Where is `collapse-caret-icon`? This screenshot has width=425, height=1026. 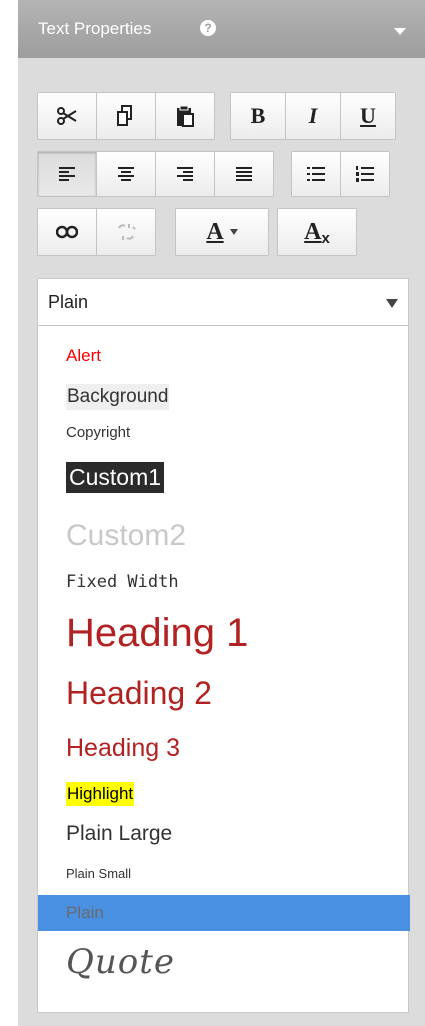
collapse-caret-icon is located at coordinates (400, 31).